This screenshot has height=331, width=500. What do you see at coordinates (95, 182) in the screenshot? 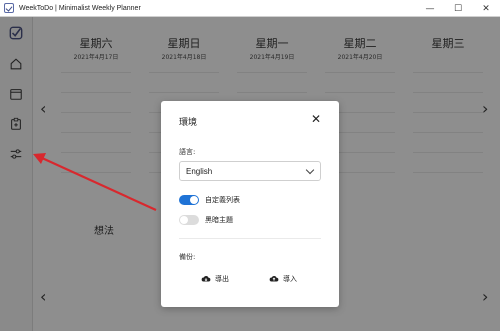
I see `annotation-arrow` at bounding box center [95, 182].